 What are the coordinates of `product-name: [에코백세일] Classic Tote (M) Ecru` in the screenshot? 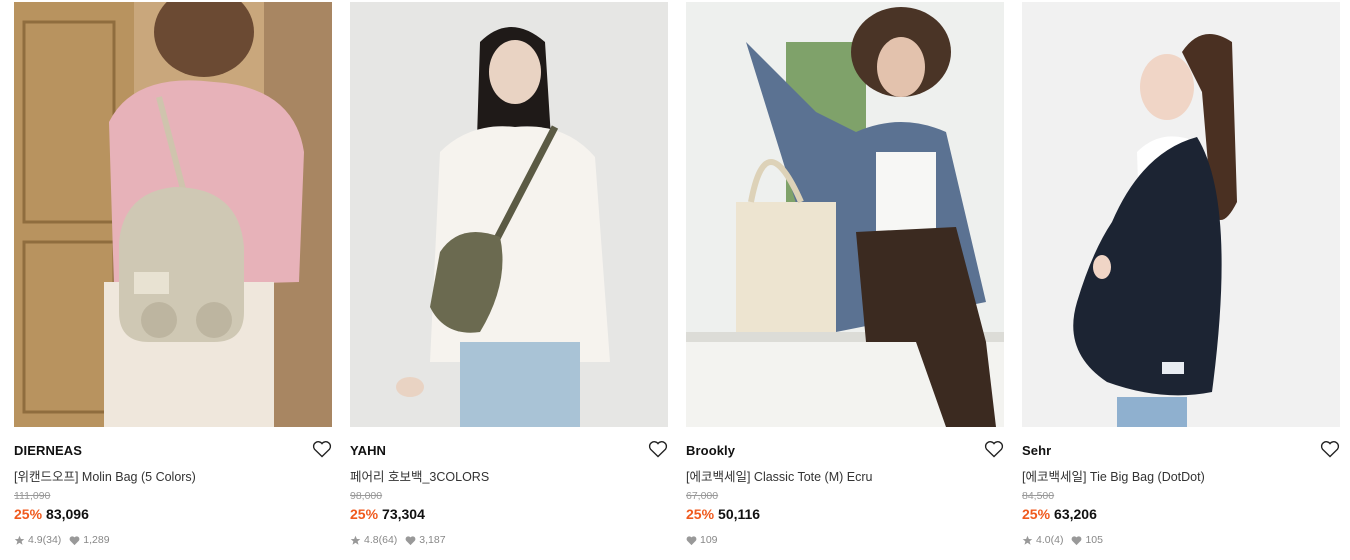 It's located at (779, 475).